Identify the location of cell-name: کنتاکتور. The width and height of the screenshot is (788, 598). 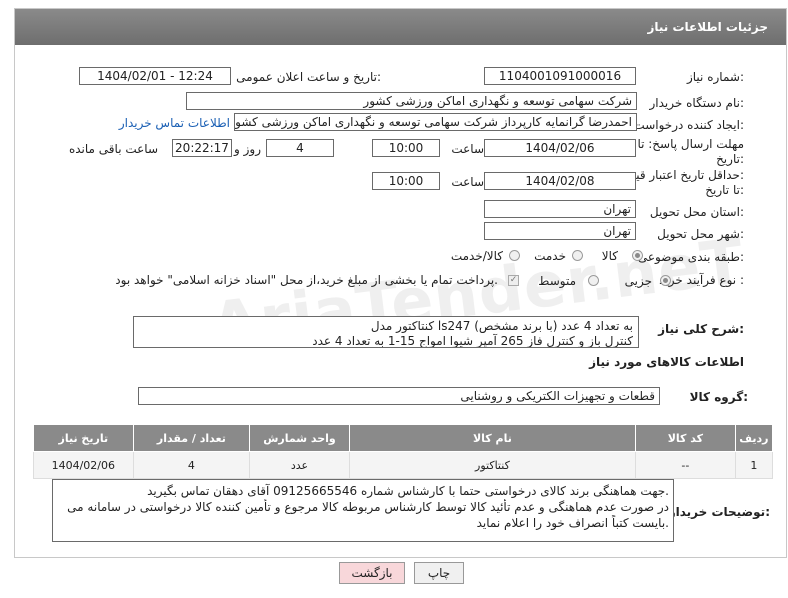
(492, 465).